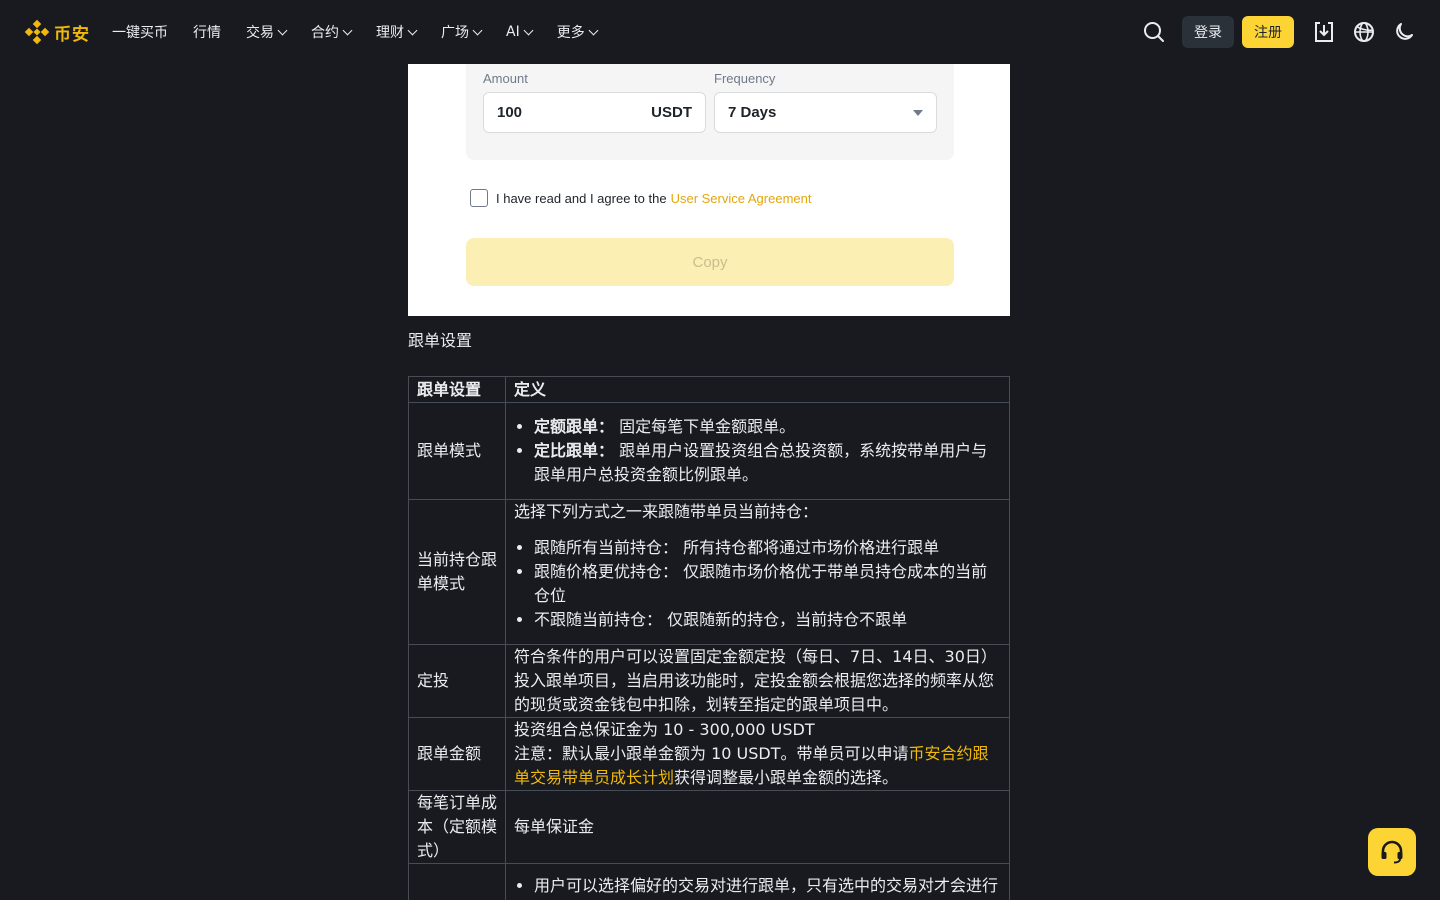  What do you see at coordinates (664, 729) in the screenshot?
I see `margin-range: 投资组合总保证金为 10 - 300,000 USDT` at bounding box center [664, 729].